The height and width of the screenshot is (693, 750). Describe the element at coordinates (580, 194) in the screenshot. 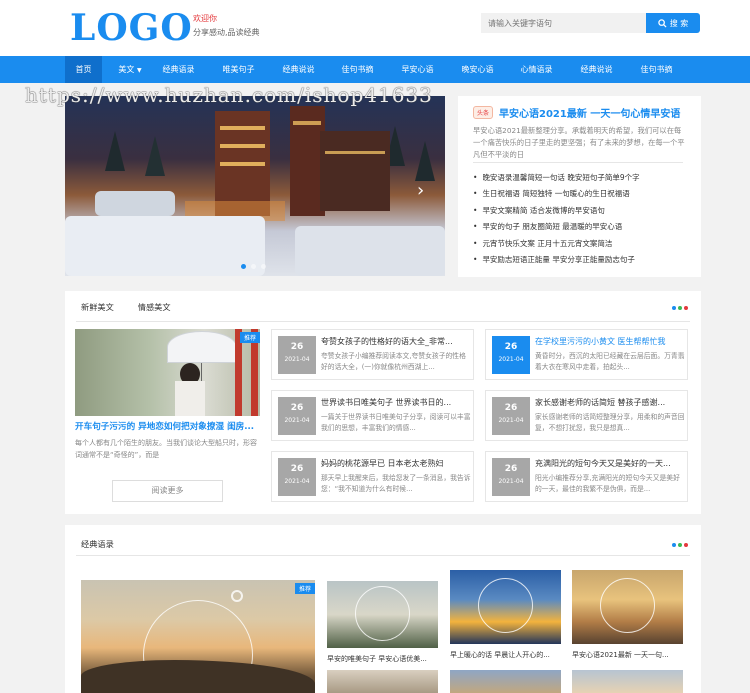

I see `list-item: 生日祝福语 简短独特 一句暖心的生日祝福语` at that location.